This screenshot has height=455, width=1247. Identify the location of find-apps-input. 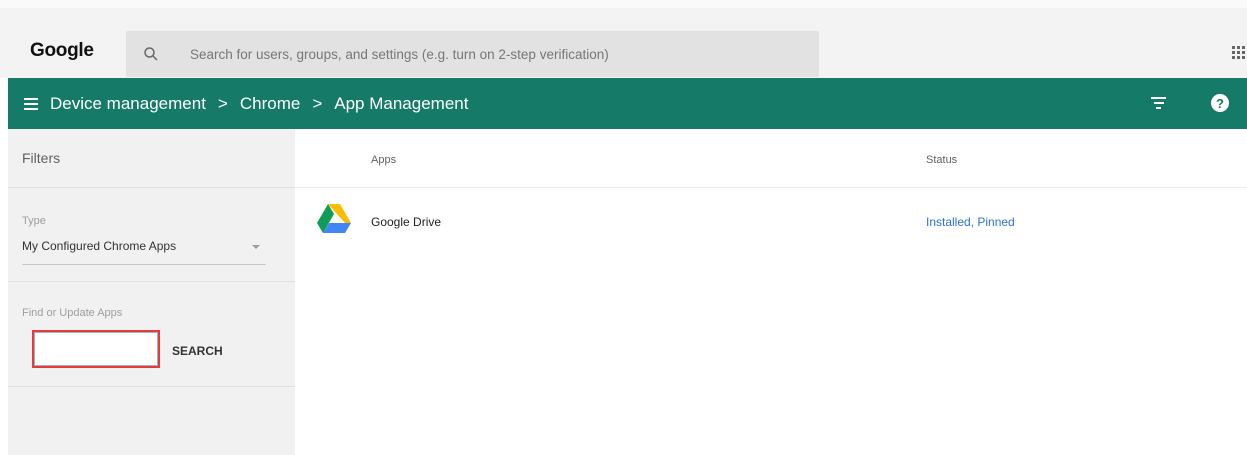
(96, 349).